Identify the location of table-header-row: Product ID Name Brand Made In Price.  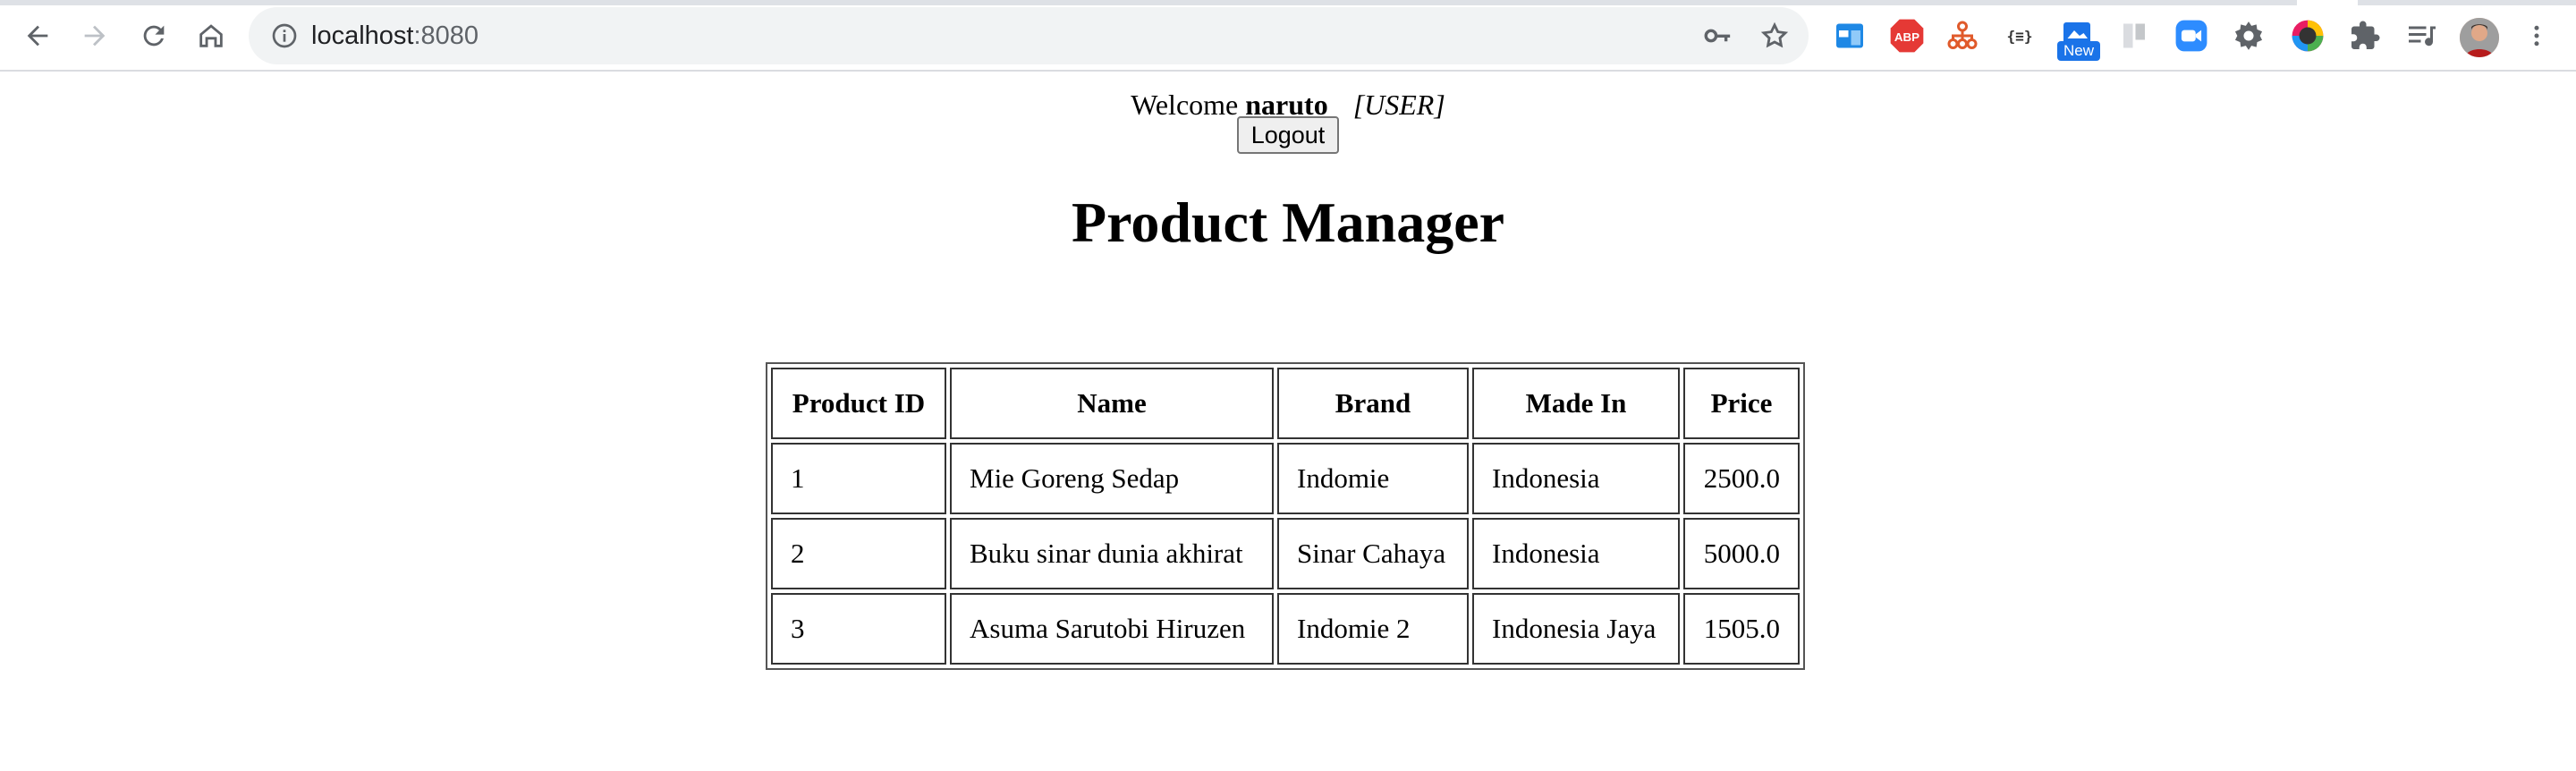
(1285, 403).